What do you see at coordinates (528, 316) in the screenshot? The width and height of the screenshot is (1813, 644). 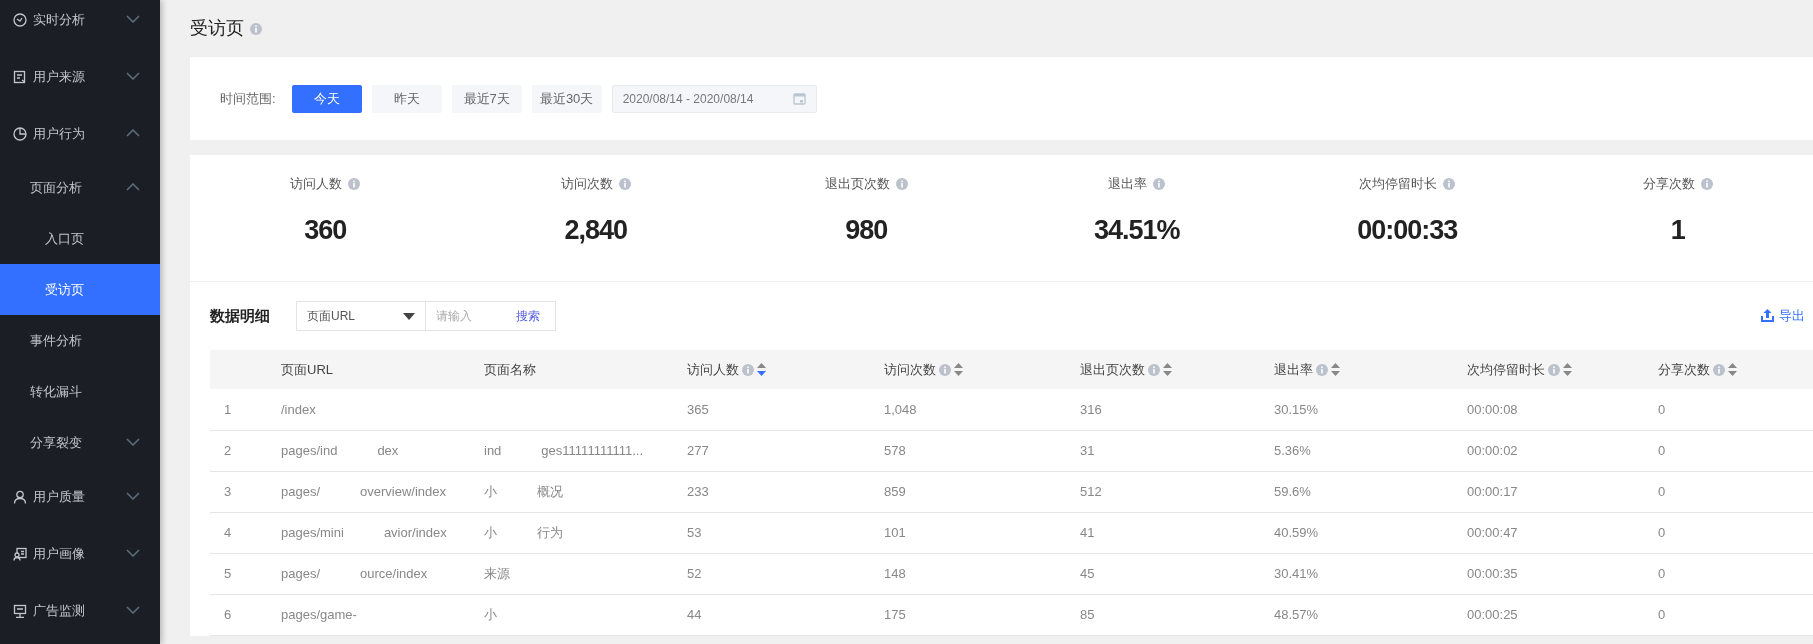 I see `search-button: 搜索` at bounding box center [528, 316].